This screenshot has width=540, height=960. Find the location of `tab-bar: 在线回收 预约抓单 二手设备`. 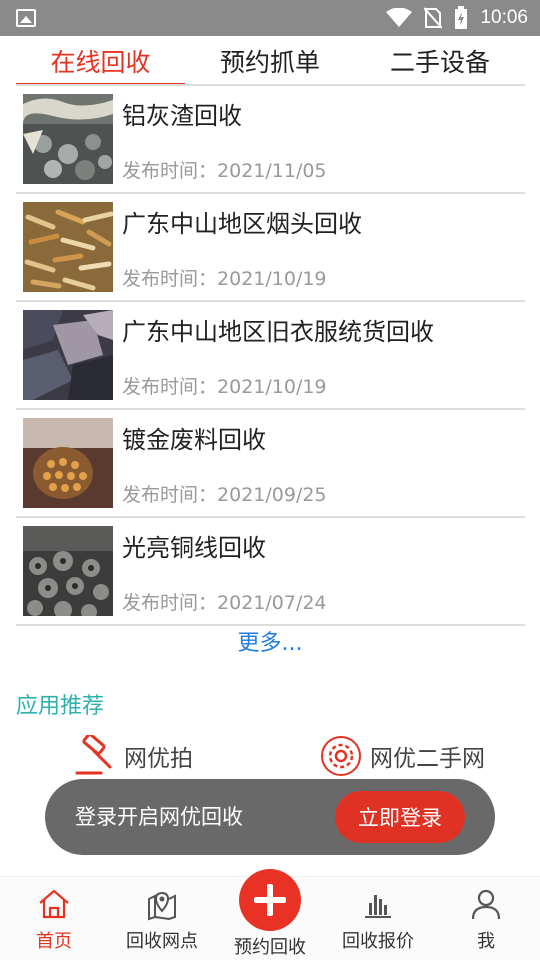

tab-bar: 在线回收 预约抓单 二手设备 is located at coordinates (270, 61).